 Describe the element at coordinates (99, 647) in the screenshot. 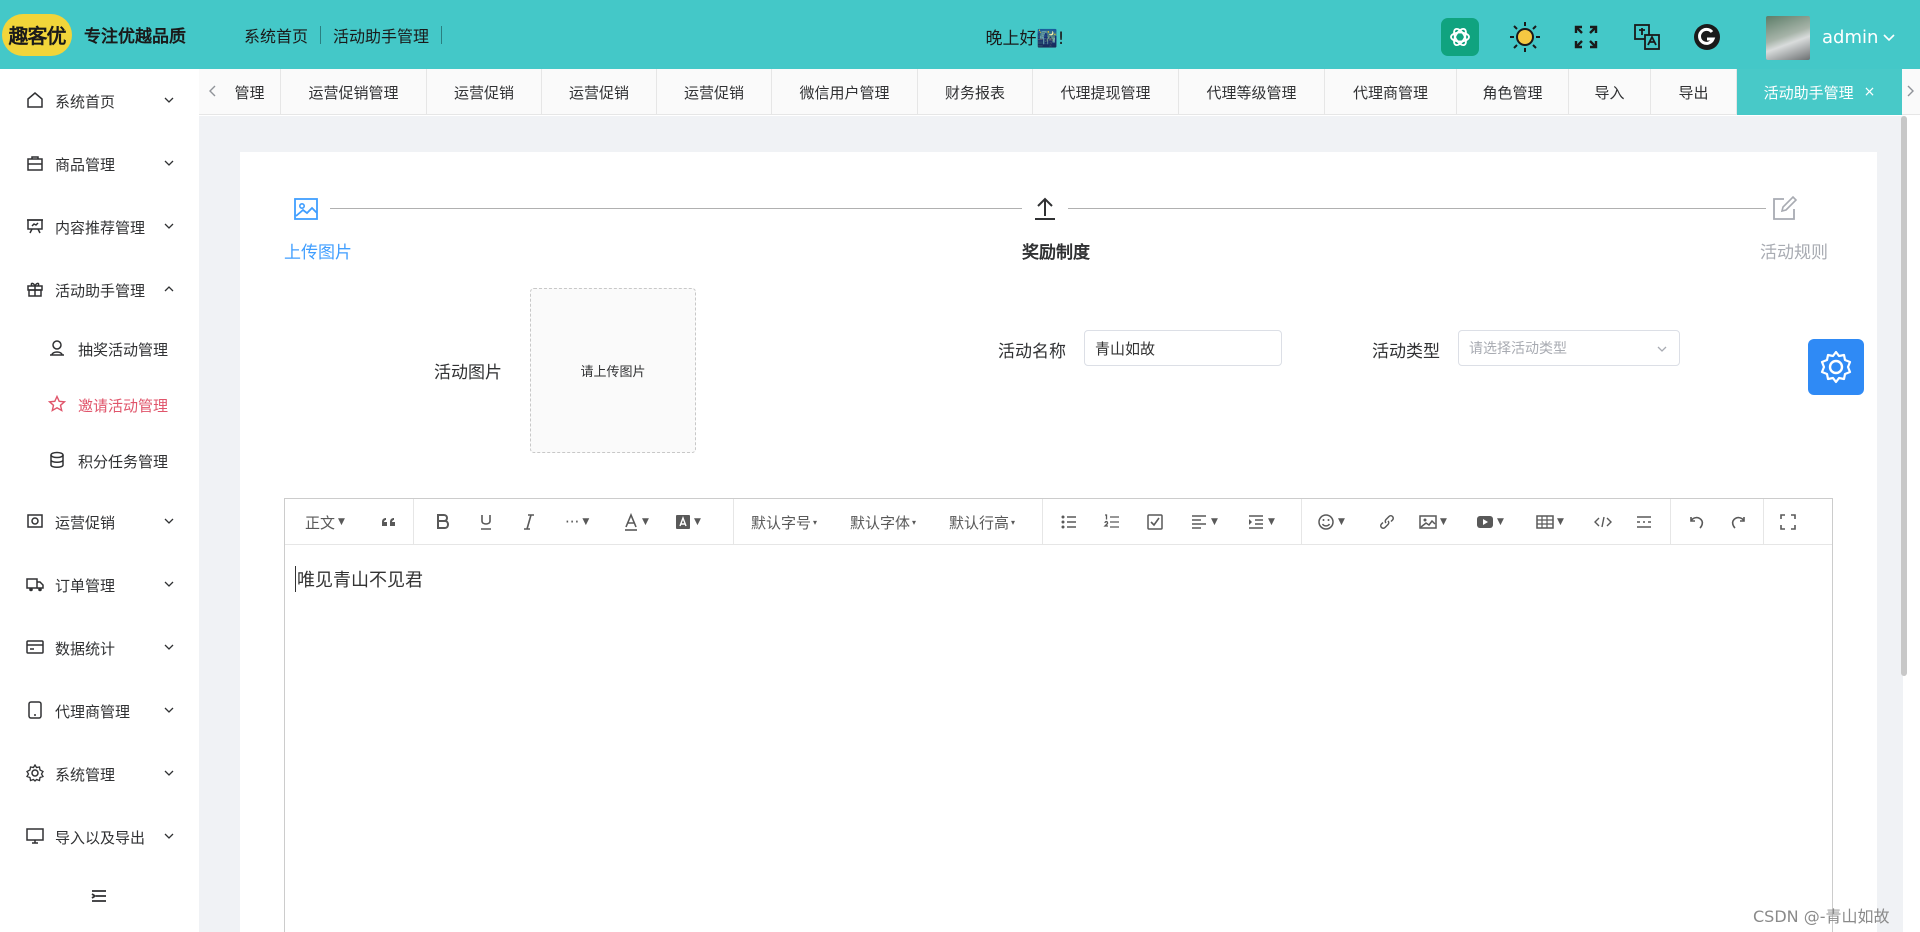

I see `sidebar-item-stats: 数据统计` at that location.